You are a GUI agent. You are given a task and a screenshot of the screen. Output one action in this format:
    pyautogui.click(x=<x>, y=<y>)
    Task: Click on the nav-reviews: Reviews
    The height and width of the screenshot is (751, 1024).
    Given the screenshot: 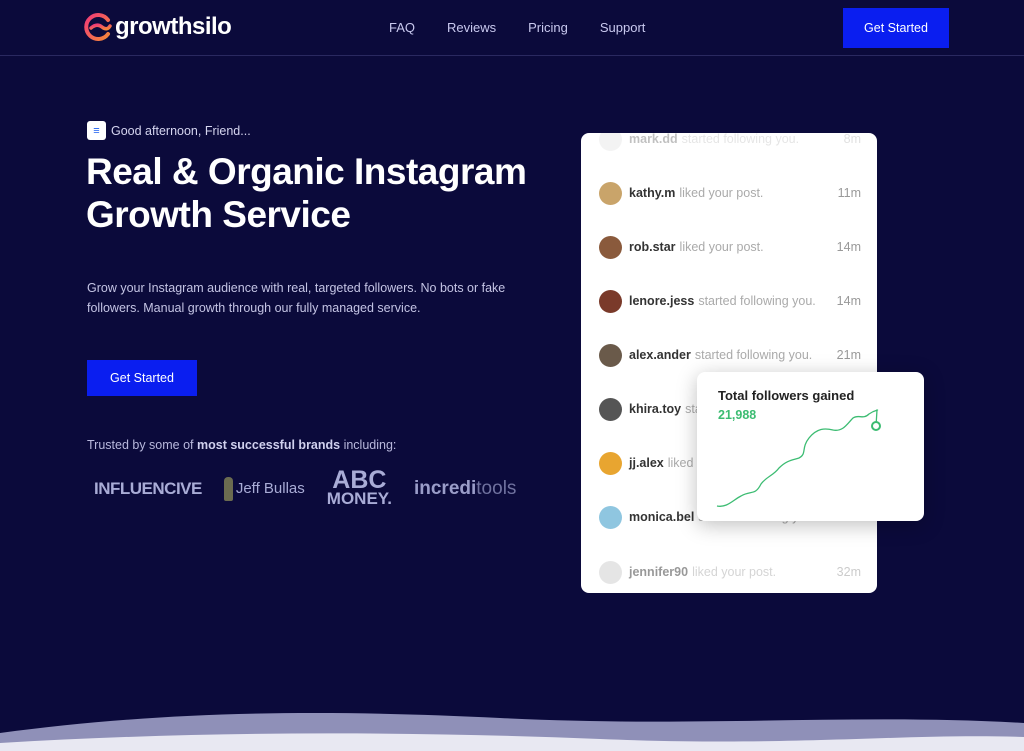 What is the action you would take?
    pyautogui.click(x=471, y=27)
    